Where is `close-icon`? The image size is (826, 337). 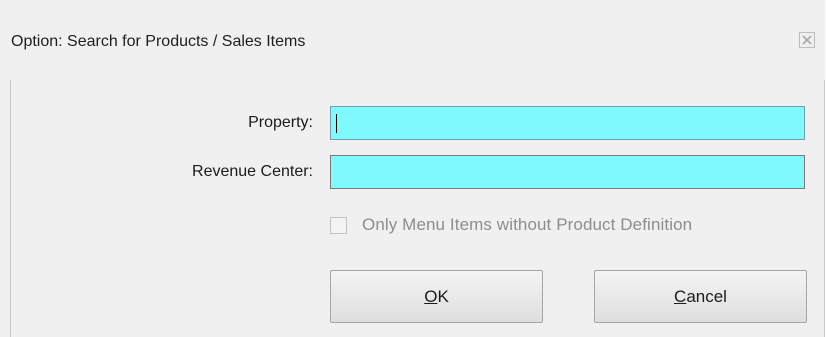 close-icon is located at coordinates (807, 40).